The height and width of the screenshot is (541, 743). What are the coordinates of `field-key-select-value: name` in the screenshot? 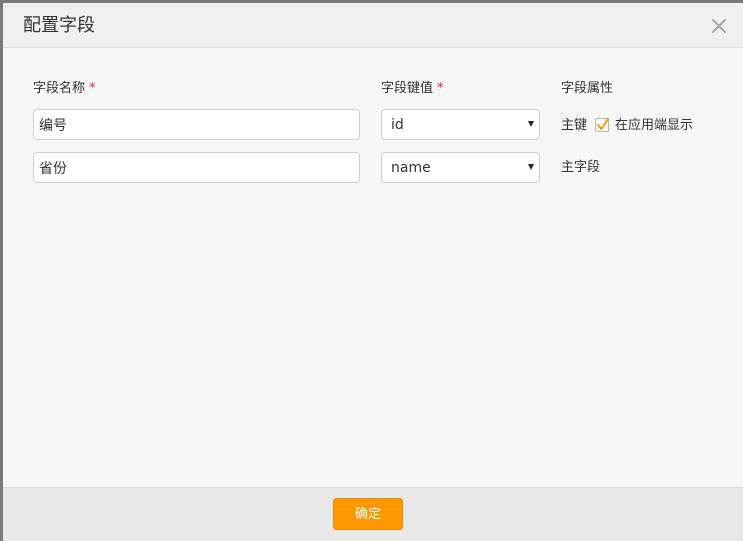 It's located at (411, 168).